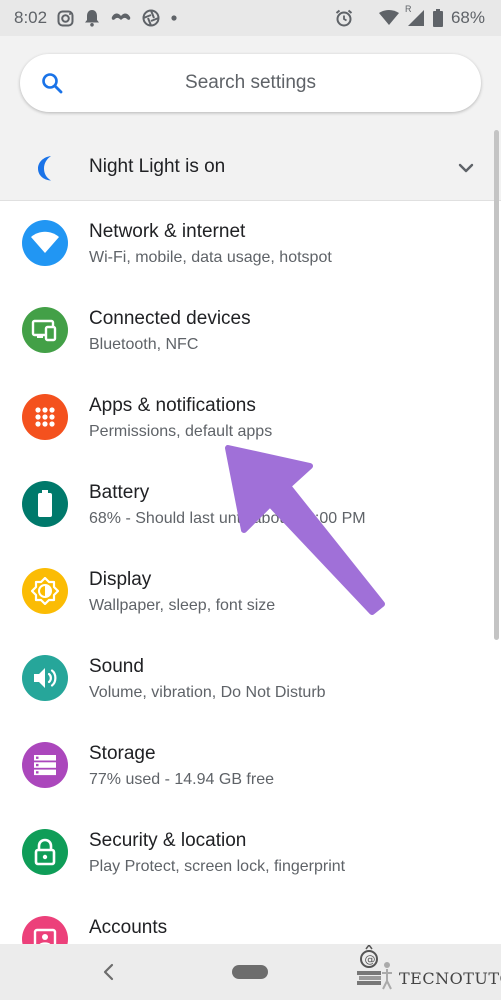 This screenshot has width=501, height=1000. What do you see at coordinates (250, 168) in the screenshot?
I see `night-light-suggestion: Night Light is on` at bounding box center [250, 168].